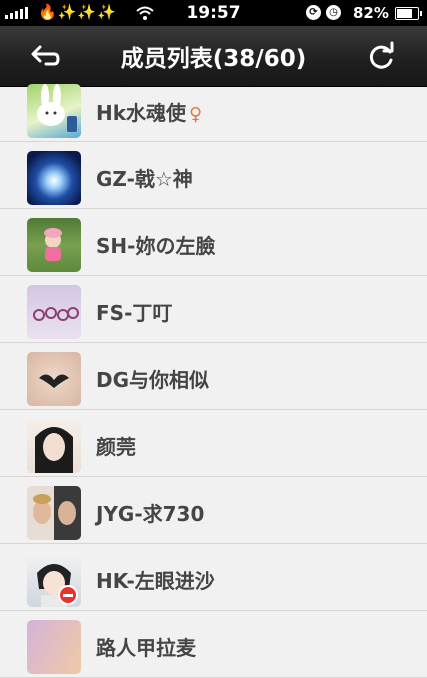 This screenshot has width=427, height=678. I want to click on member-row: 颜莞, so click(213, 443).